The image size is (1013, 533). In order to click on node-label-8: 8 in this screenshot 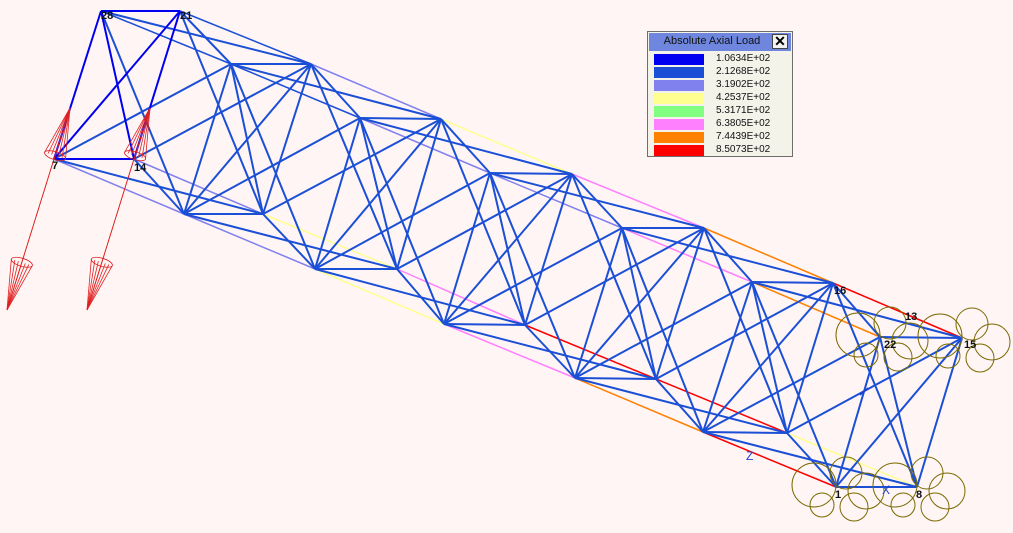, I will do `click(919, 495)`.